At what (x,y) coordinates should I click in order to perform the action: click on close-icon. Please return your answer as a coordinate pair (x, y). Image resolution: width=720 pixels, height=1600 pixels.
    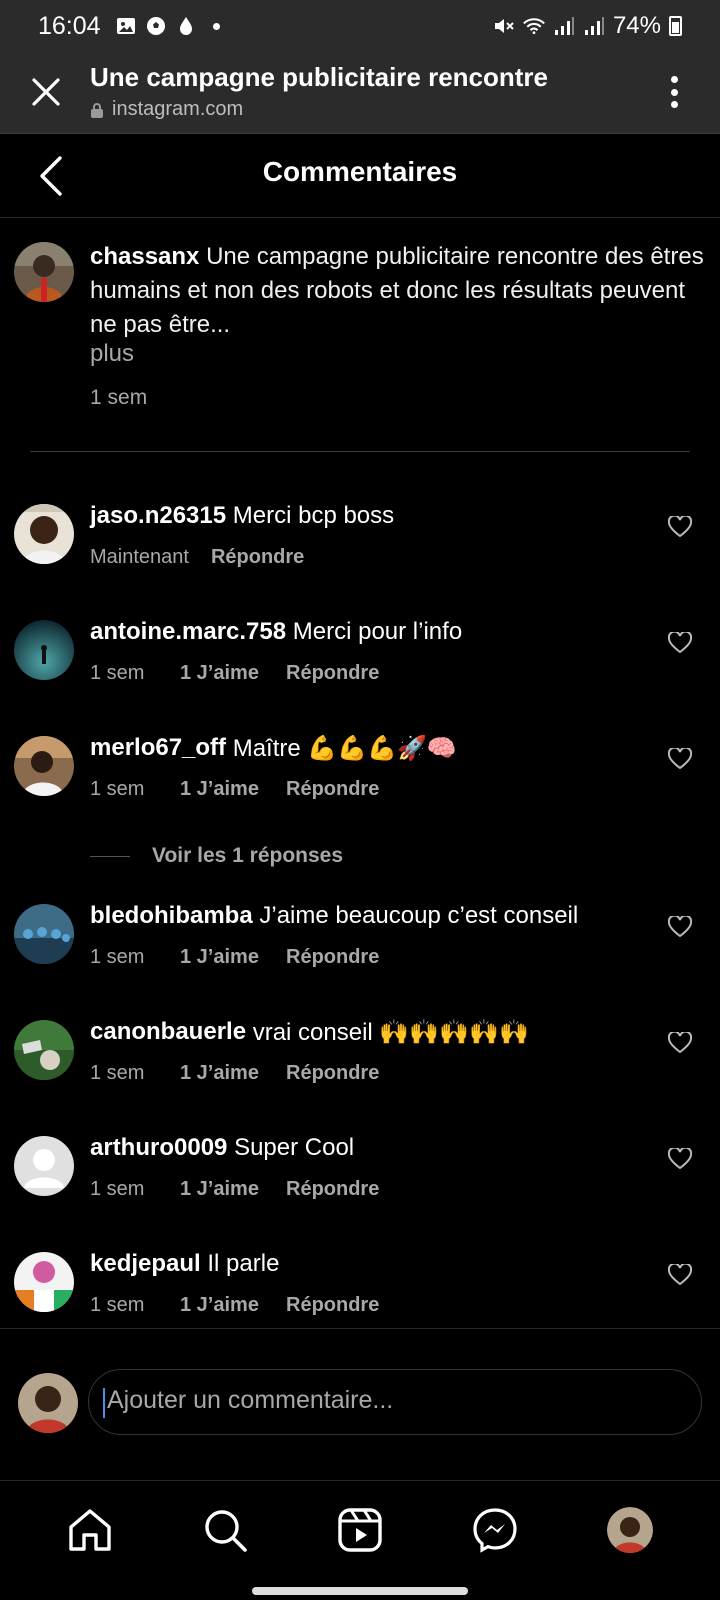
    Looking at the image, I should click on (46, 92).